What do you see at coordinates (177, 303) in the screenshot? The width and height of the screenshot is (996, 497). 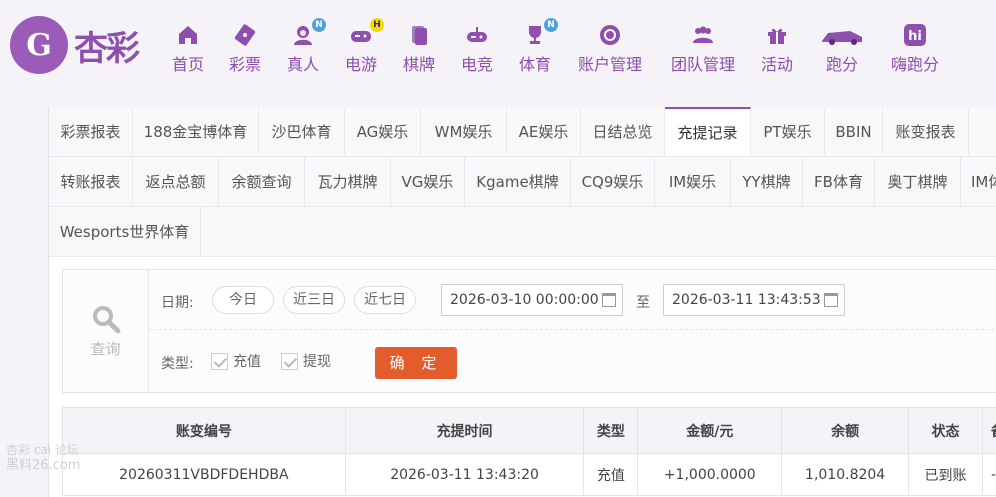 I see `date-label: 日期:` at bounding box center [177, 303].